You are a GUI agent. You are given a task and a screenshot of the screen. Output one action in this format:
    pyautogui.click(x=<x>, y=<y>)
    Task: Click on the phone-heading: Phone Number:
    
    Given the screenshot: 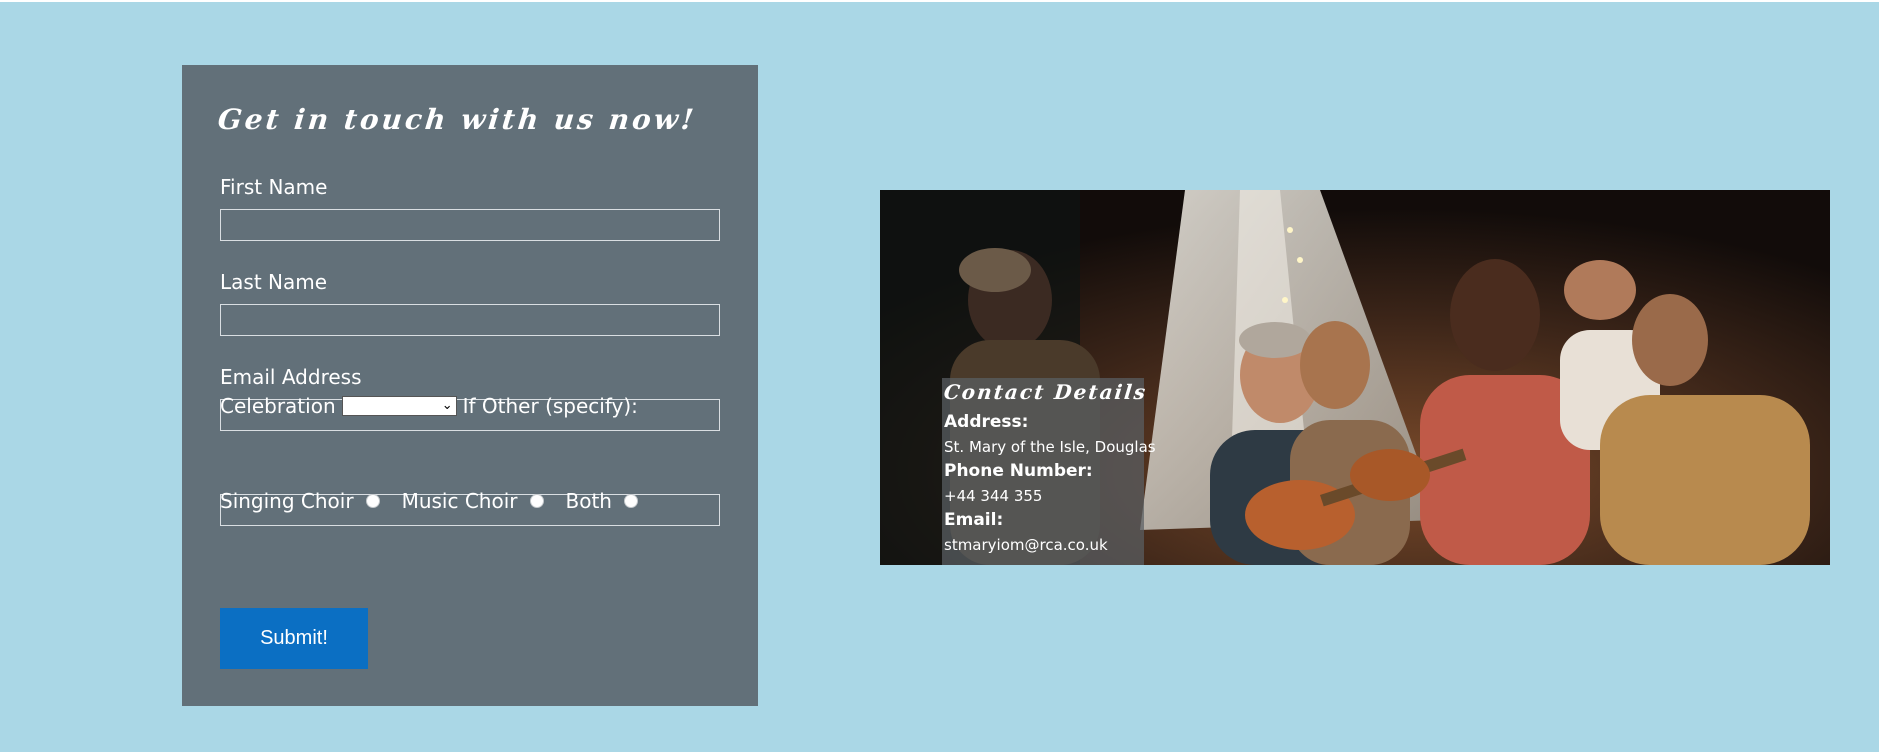 What is the action you would take?
    pyautogui.click(x=1018, y=471)
    